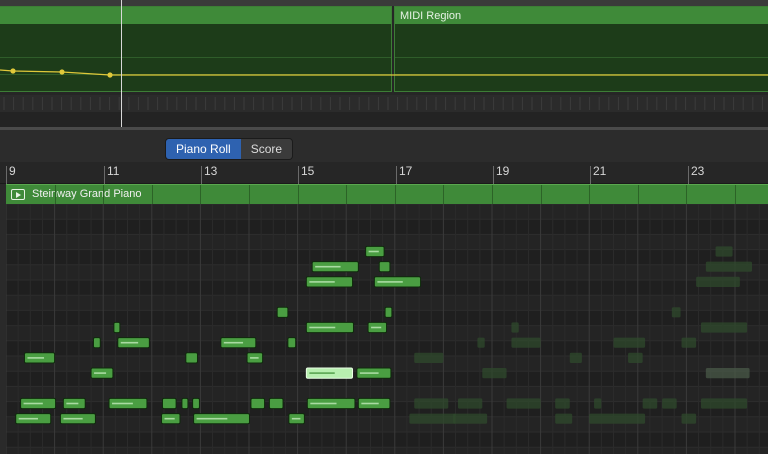 The width and height of the screenshot is (768, 454). What do you see at coordinates (308, 171) in the screenshot?
I see `bar-label: 15` at bounding box center [308, 171].